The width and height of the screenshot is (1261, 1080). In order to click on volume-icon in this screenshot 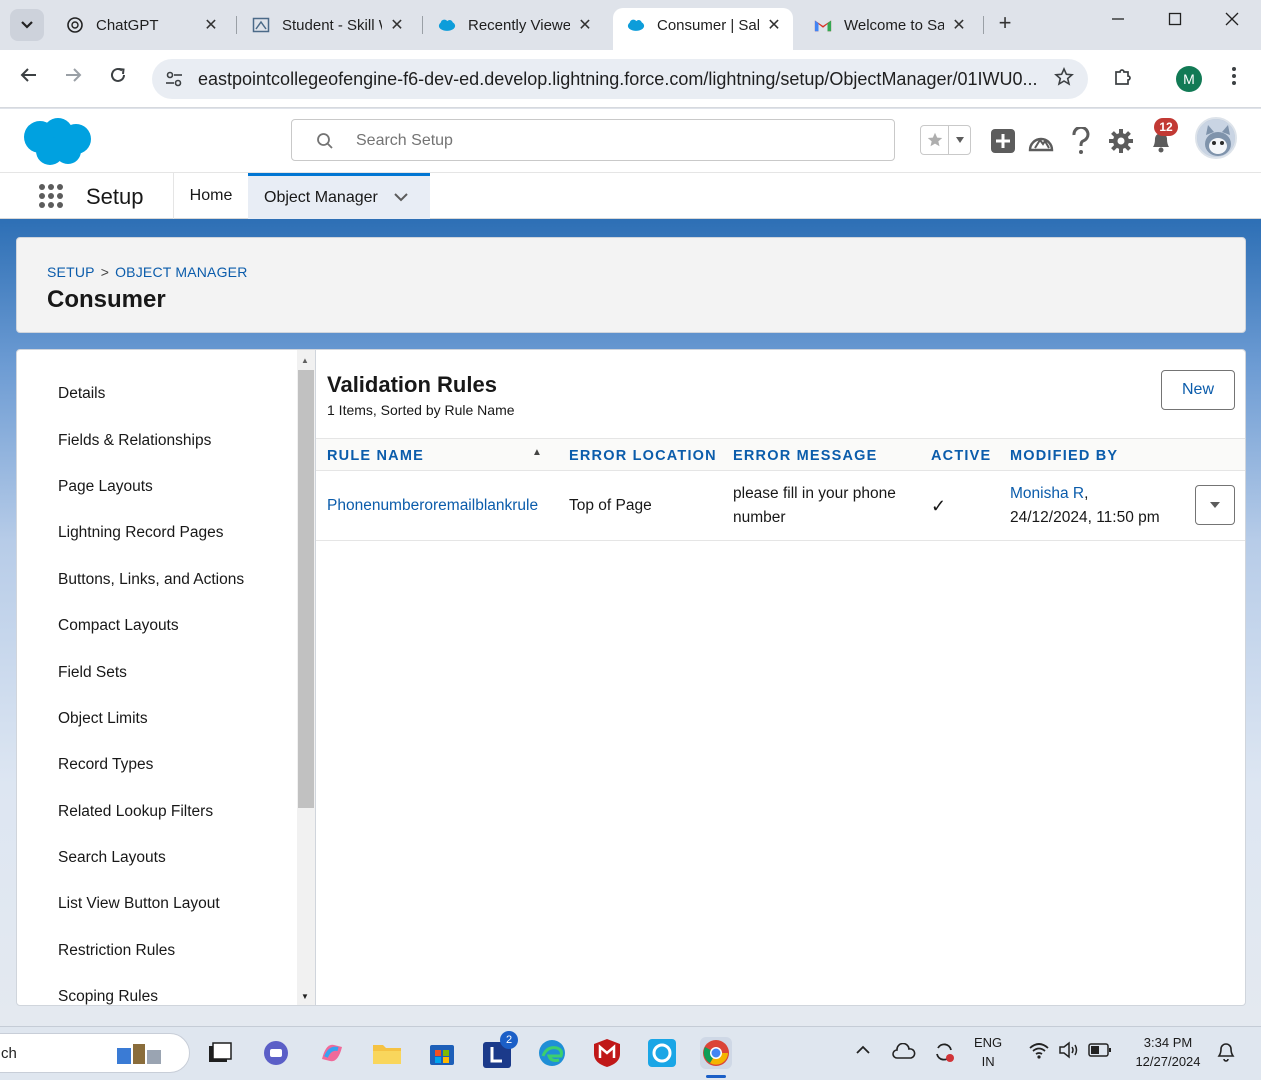, I will do `click(1069, 1051)`.